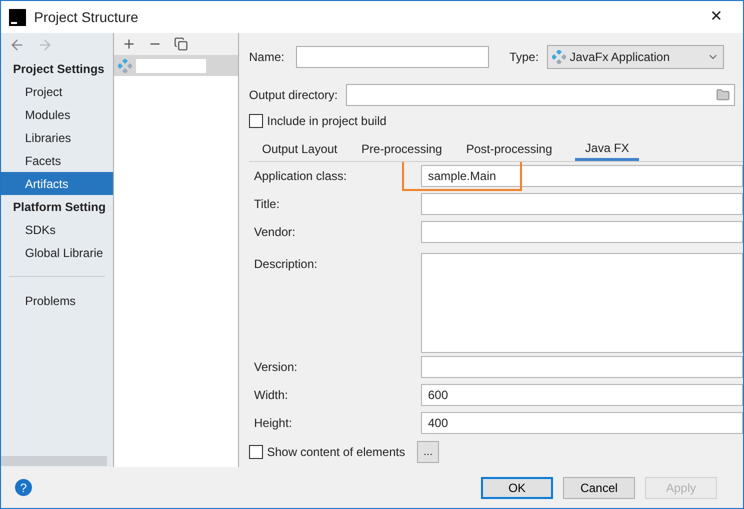  I want to click on type-dropdown: JavaFx Application, so click(635, 57).